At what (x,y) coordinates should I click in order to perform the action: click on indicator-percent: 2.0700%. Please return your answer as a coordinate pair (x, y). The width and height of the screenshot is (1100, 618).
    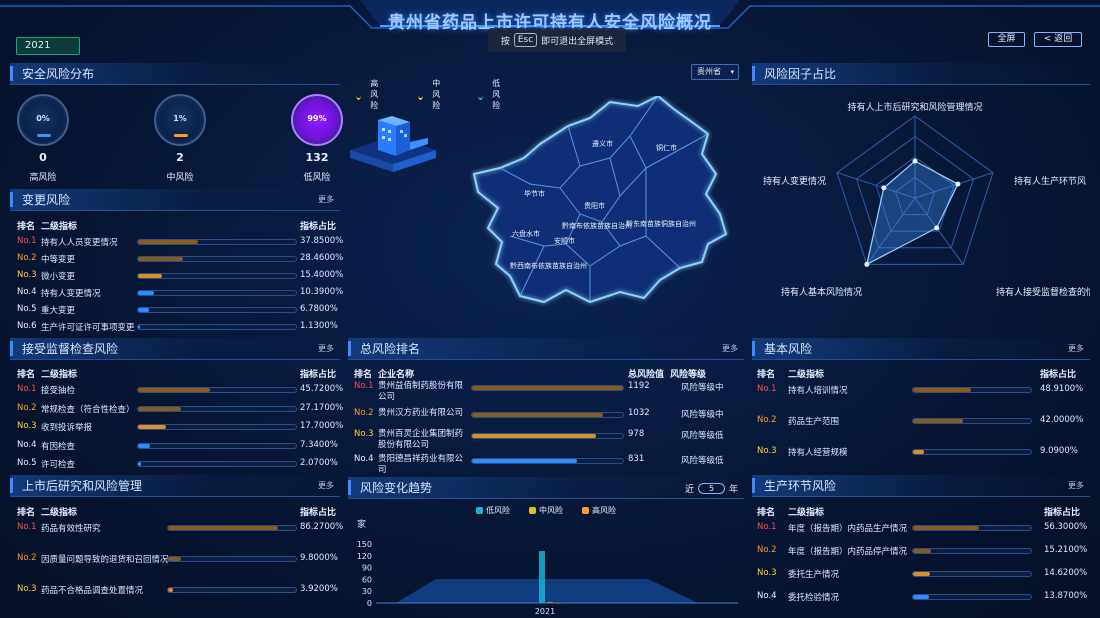
    Looking at the image, I should click on (319, 463).